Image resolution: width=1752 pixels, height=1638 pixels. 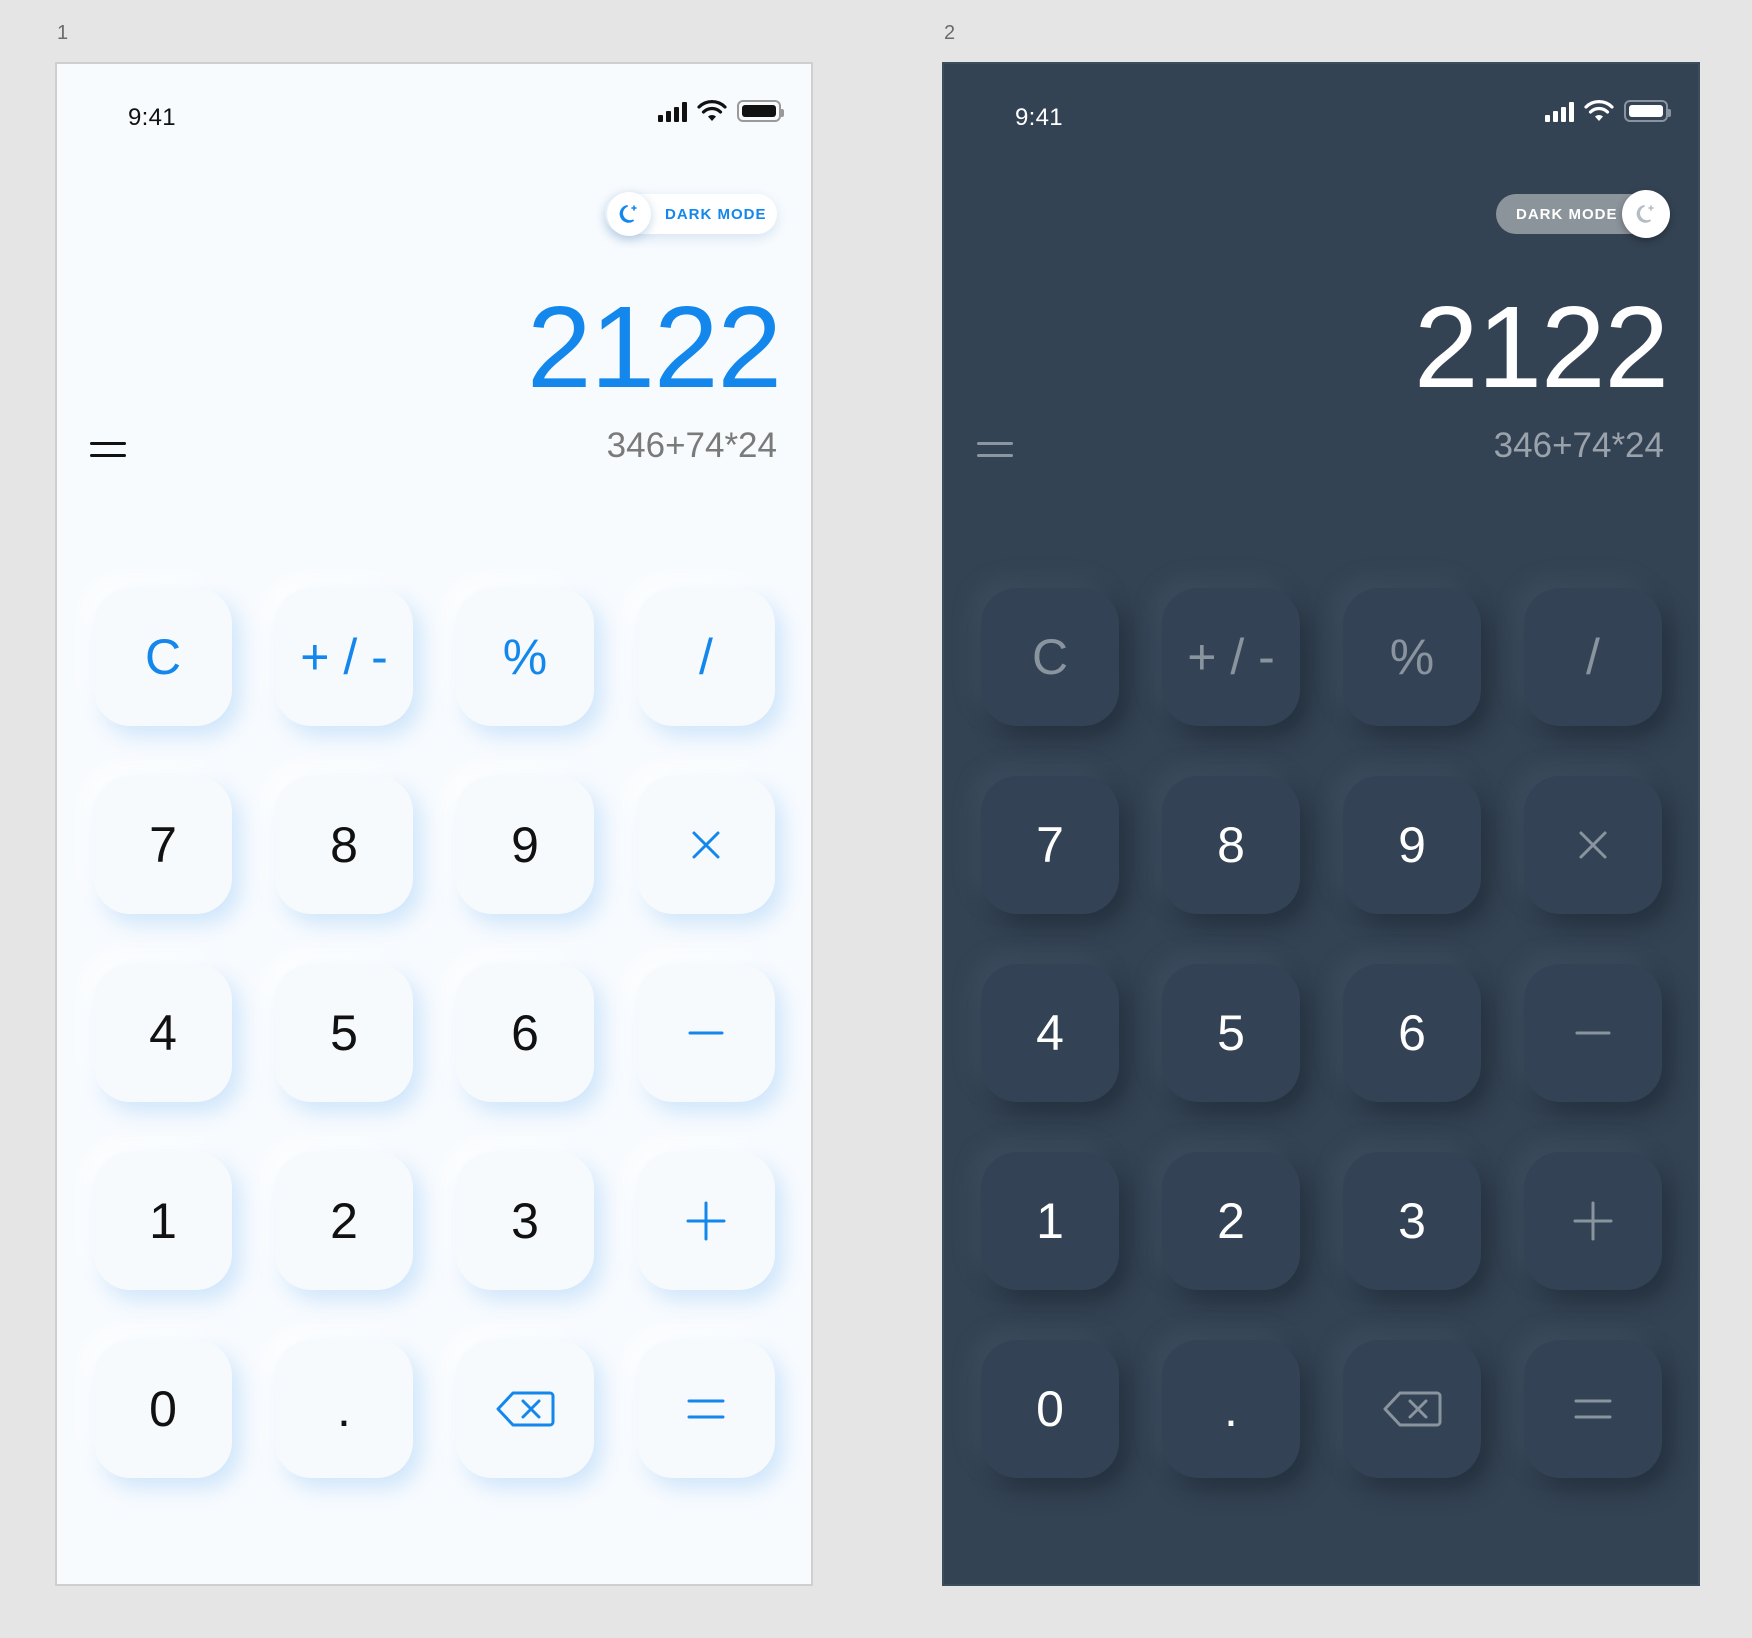 I want to click on key-label: 7, so click(x=1050, y=845).